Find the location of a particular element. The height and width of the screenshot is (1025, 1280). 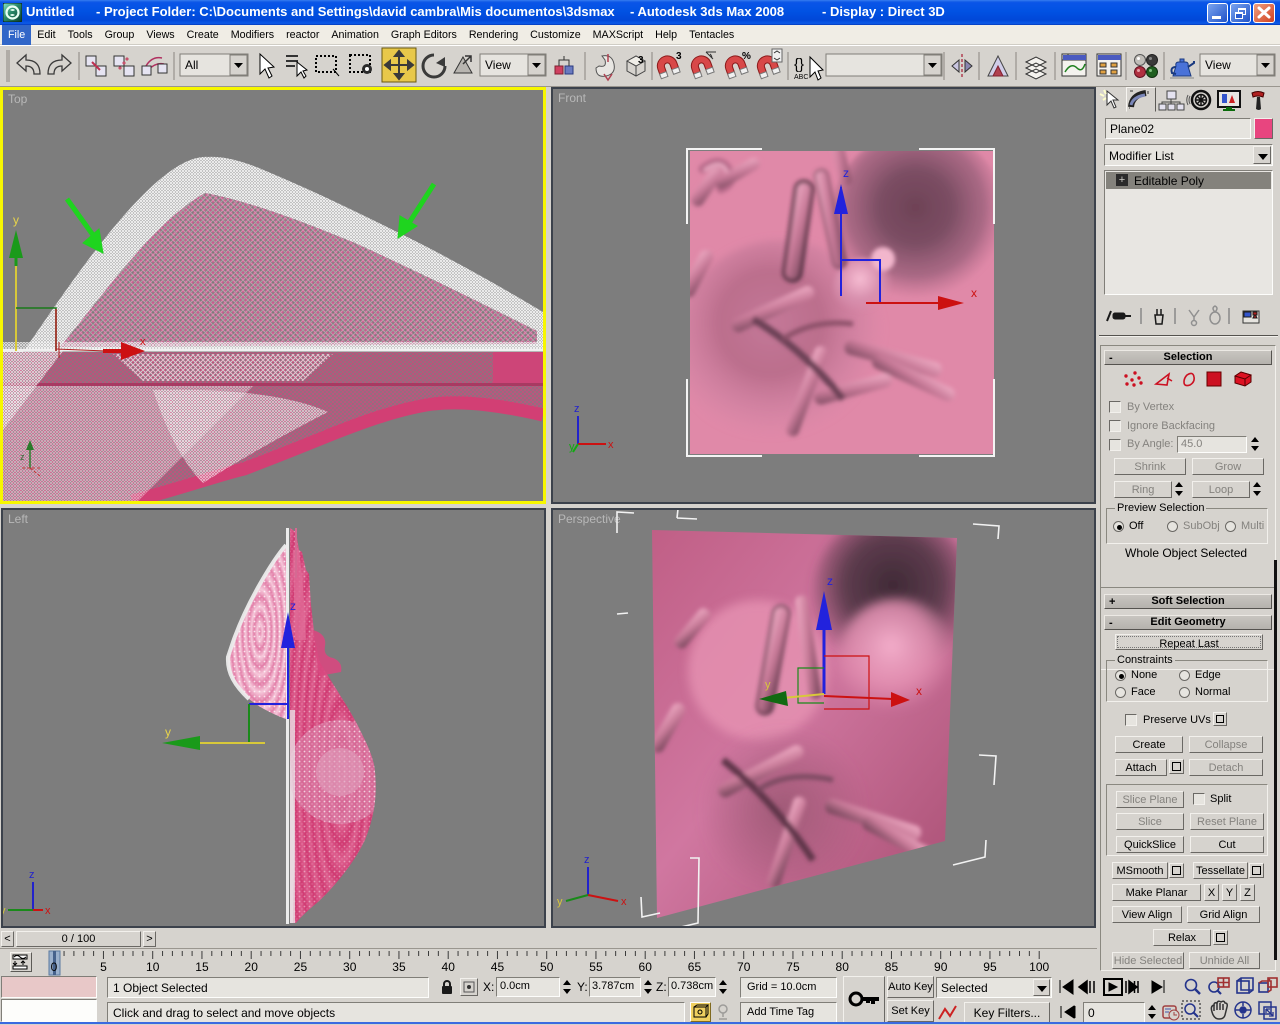

svg-text: 70 is located at coordinates (744, 967).